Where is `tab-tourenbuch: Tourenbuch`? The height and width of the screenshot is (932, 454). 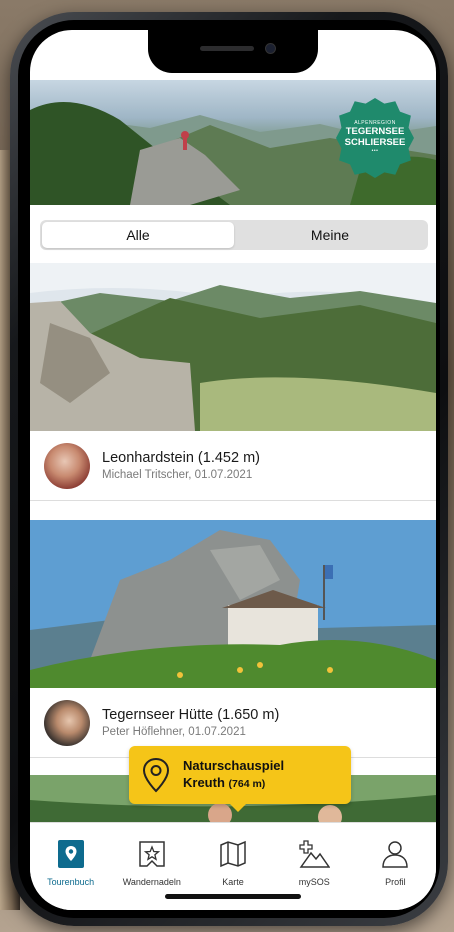
tab-tourenbuch: Tourenbuch is located at coordinates (70, 866).